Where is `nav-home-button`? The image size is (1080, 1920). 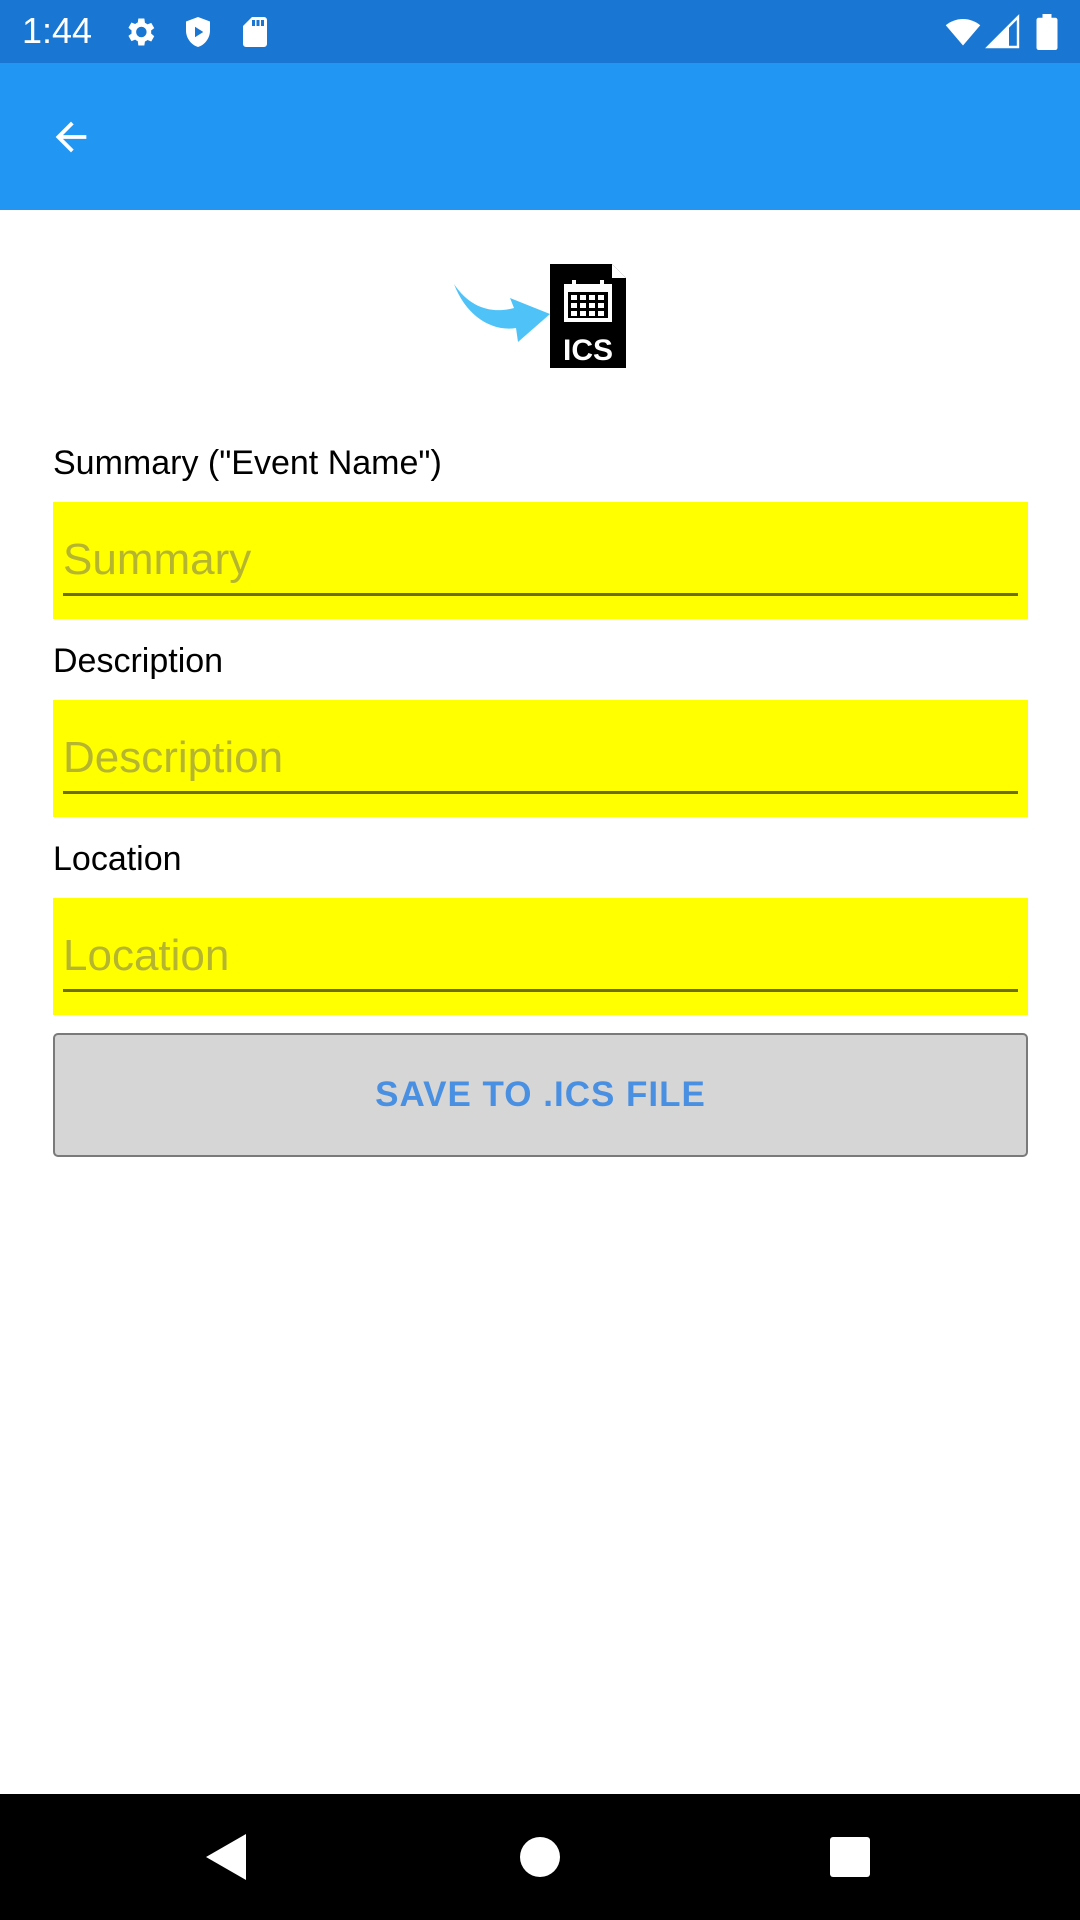
nav-home-button is located at coordinates (540, 1857).